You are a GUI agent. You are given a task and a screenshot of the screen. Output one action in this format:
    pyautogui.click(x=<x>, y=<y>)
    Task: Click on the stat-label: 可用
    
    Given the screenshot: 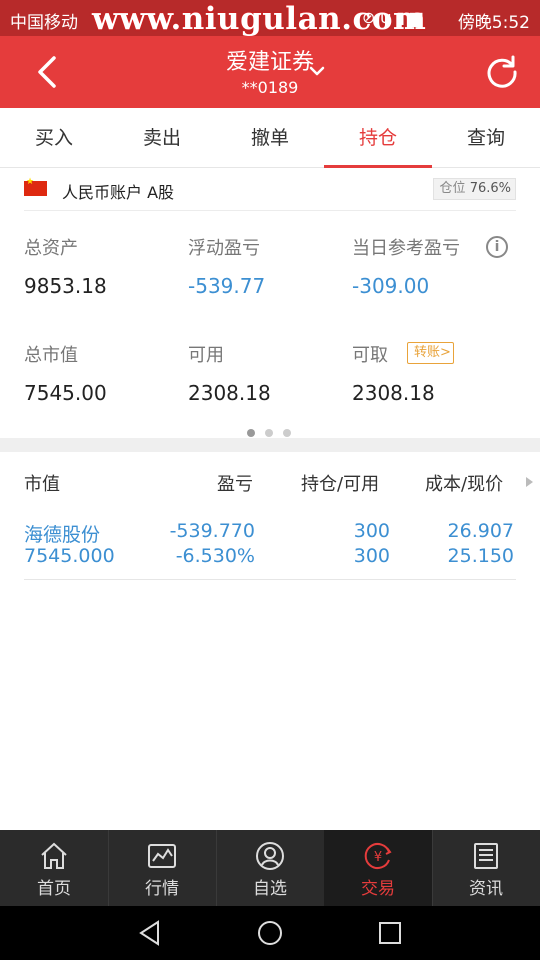 What is the action you would take?
    pyautogui.click(x=206, y=355)
    